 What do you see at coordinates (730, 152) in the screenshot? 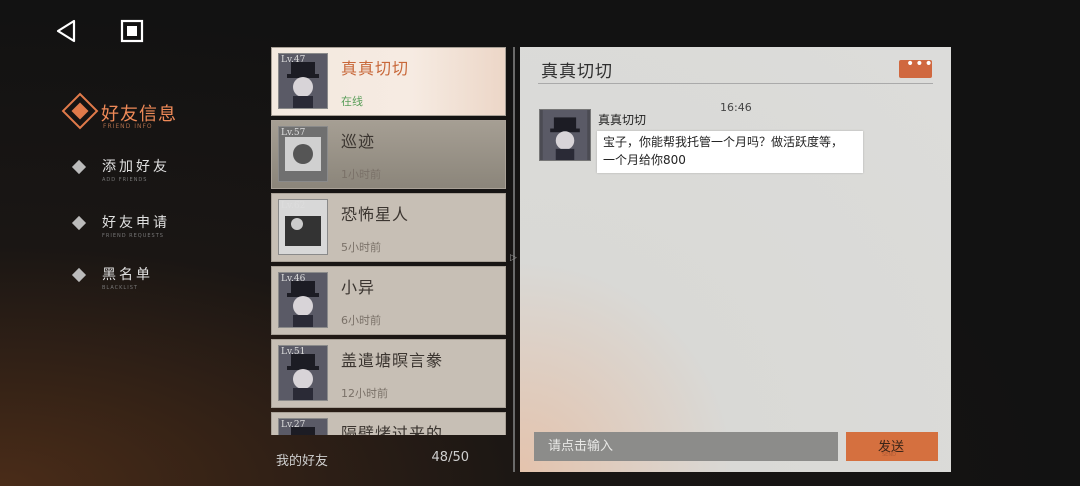
I see `message-bubble: 宝子，你能帮我托管一个月吗？做活跃度等， 一个月给你800` at bounding box center [730, 152].